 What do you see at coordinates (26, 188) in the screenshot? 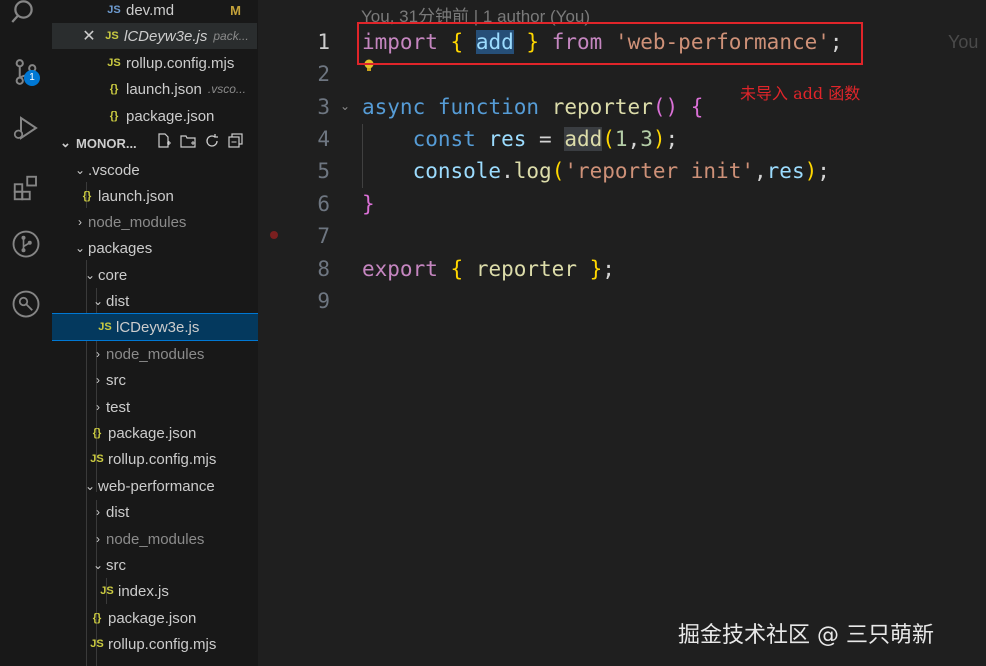
I see `extensions-icon` at bounding box center [26, 188].